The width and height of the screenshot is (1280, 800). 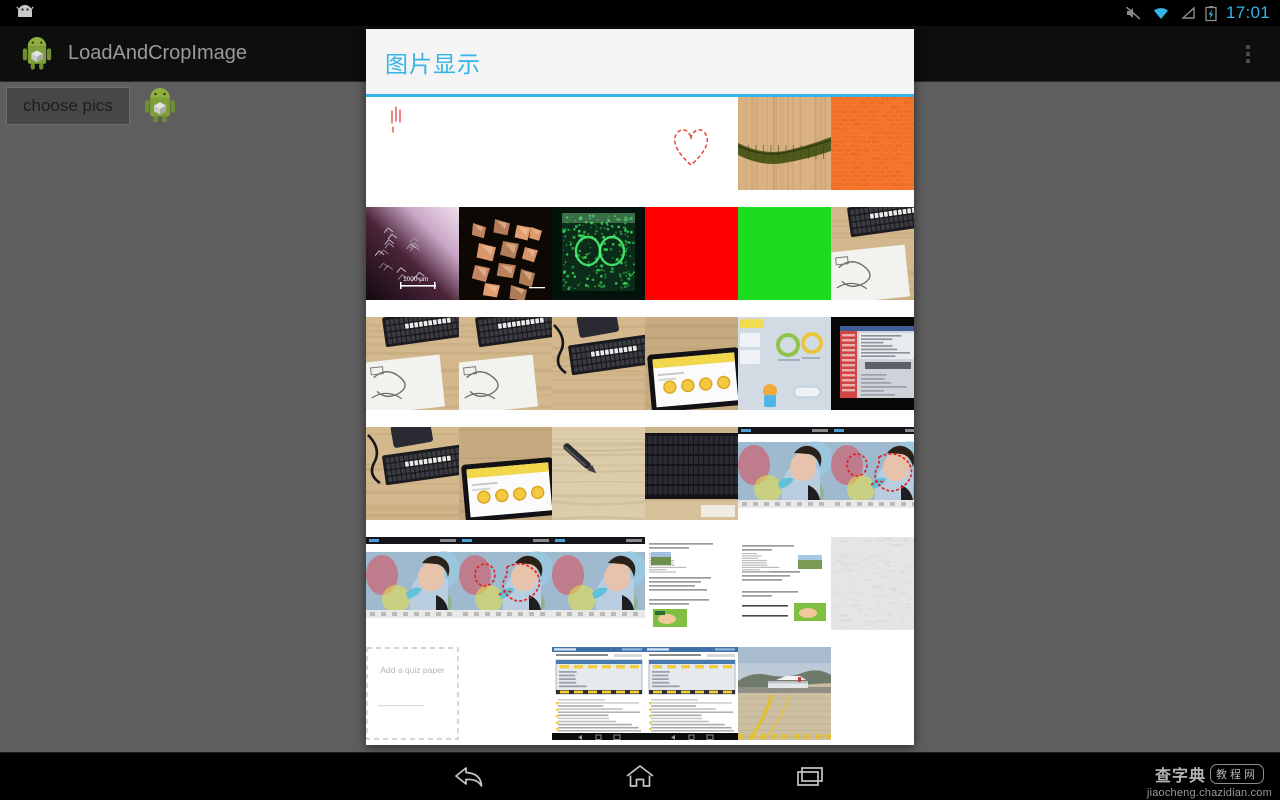 What do you see at coordinates (1247, 12) in the screenshot?
I see `status-bar-clock: 17:01` at bounding box center [1247, 12].